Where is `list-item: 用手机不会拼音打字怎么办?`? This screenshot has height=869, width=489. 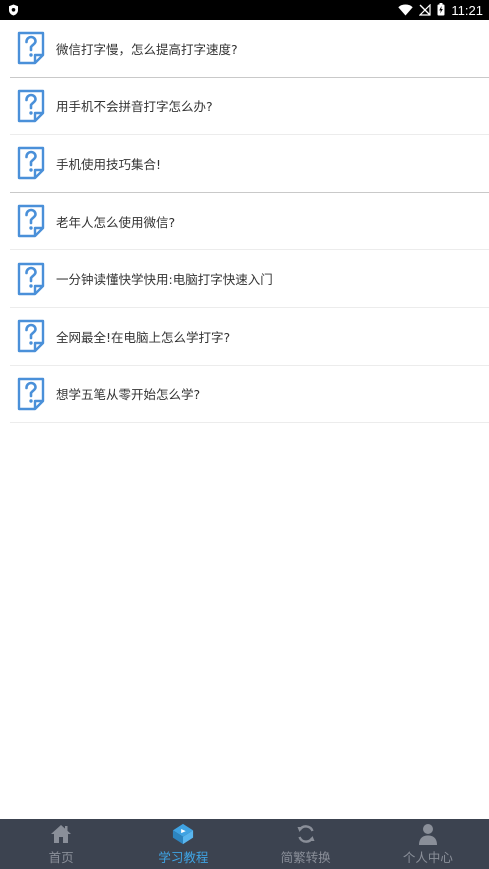 list-item: 用手机不会拼音打字怎么办? is located at coordinates (249, 107).